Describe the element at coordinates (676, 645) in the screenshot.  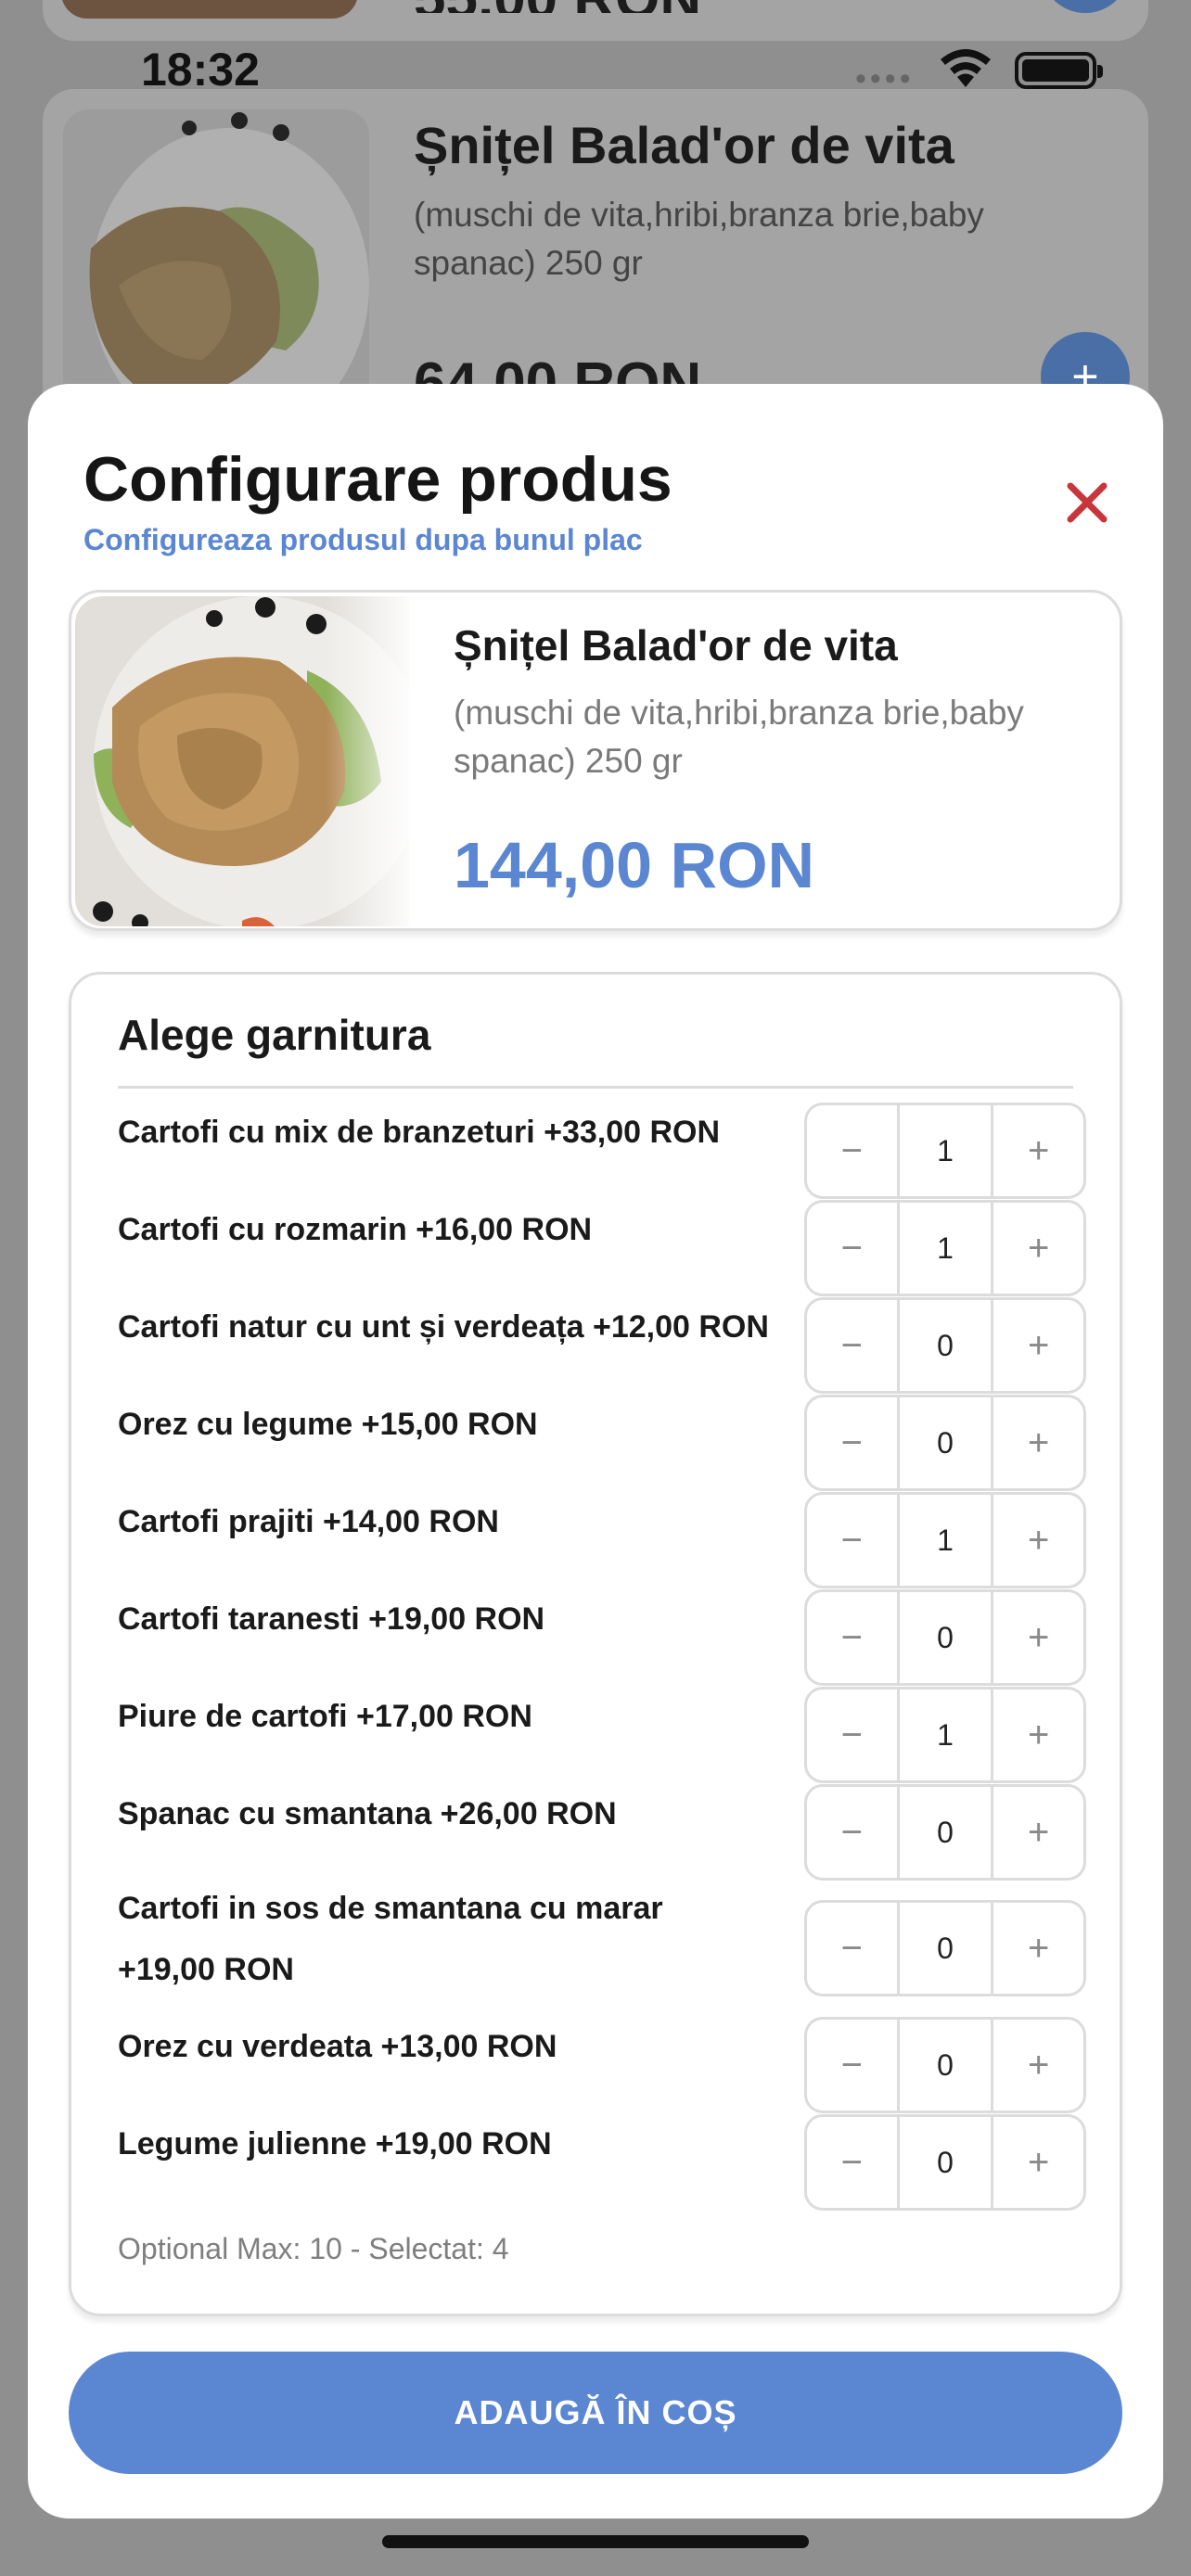
I see `product-name: Șnițel Balad'or de vita` at that location.